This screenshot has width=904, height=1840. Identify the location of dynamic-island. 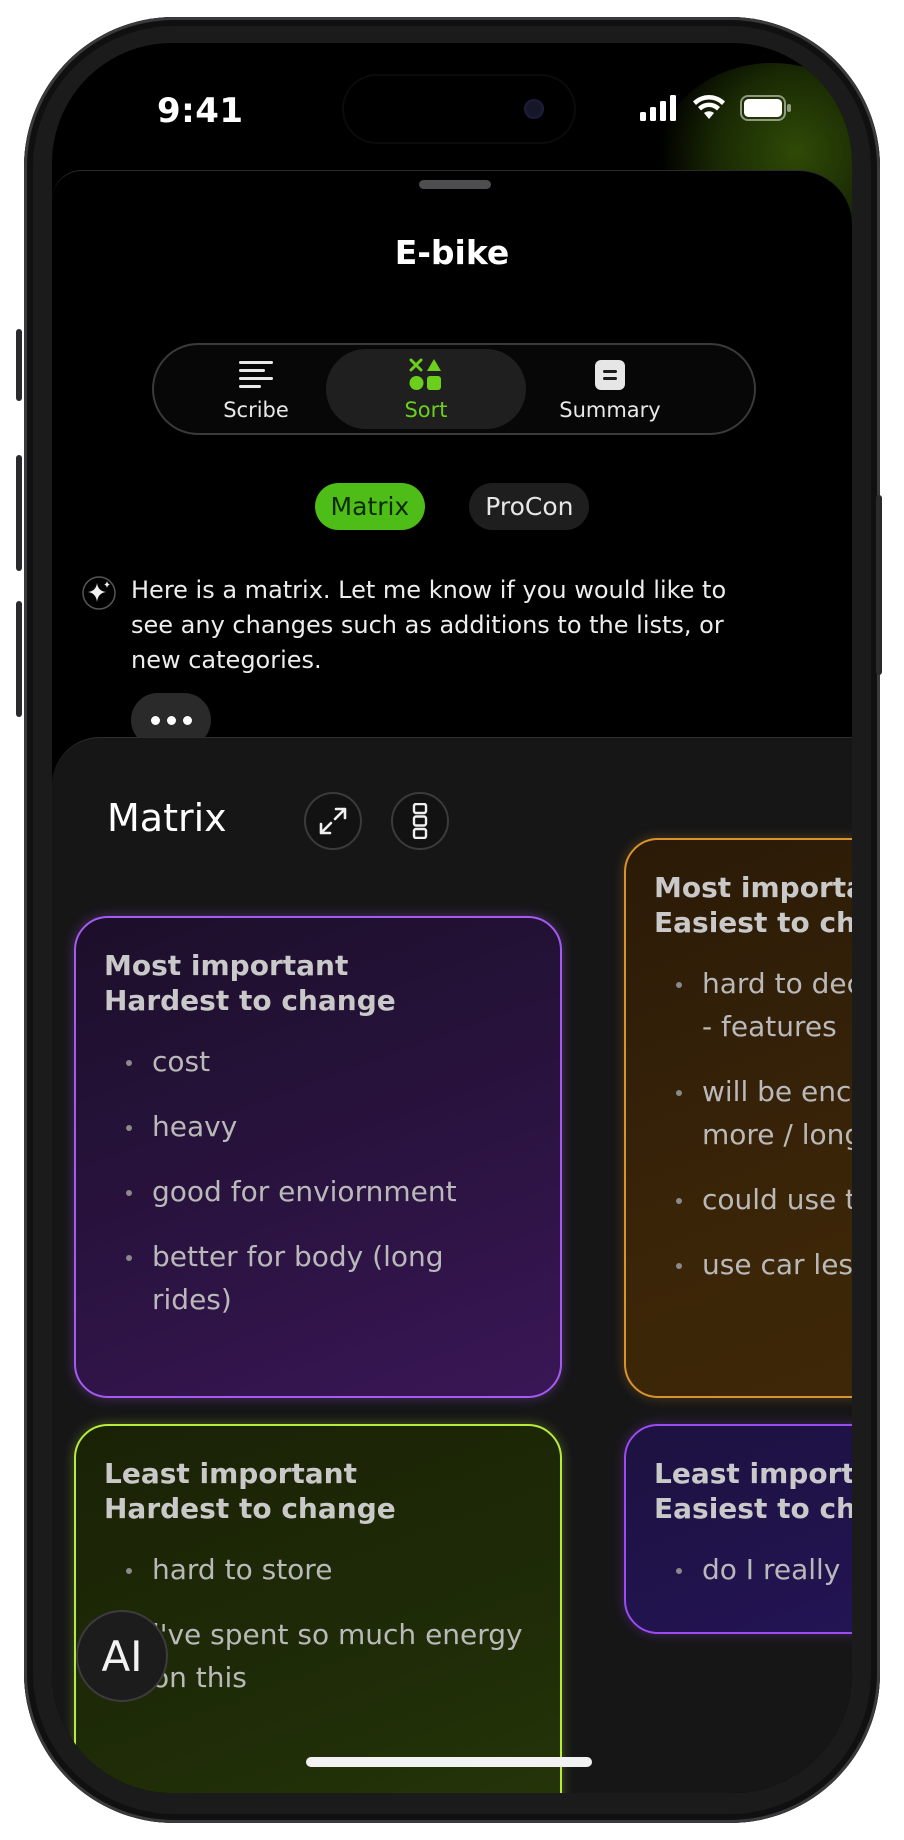
(459, 109).